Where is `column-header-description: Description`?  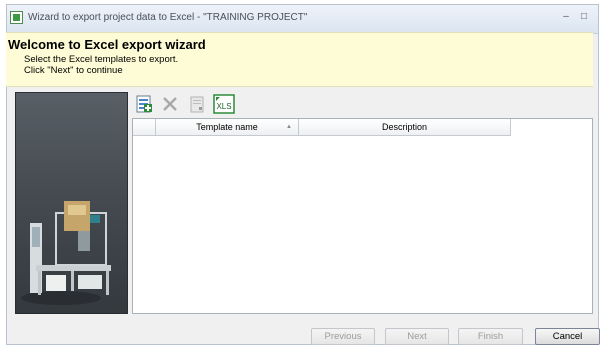 column-header-description: Description is located at coordinates (405, 127).